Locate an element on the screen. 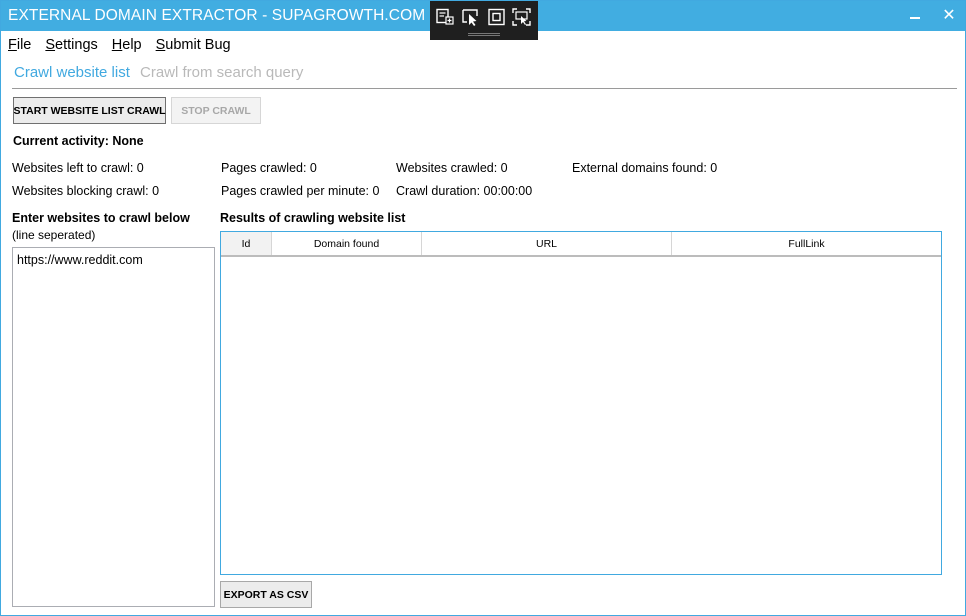 The width and height of the screenshot is (966, 616). menu-bar: File Settings Help Submit Bug is located at coordinates (126, 47).